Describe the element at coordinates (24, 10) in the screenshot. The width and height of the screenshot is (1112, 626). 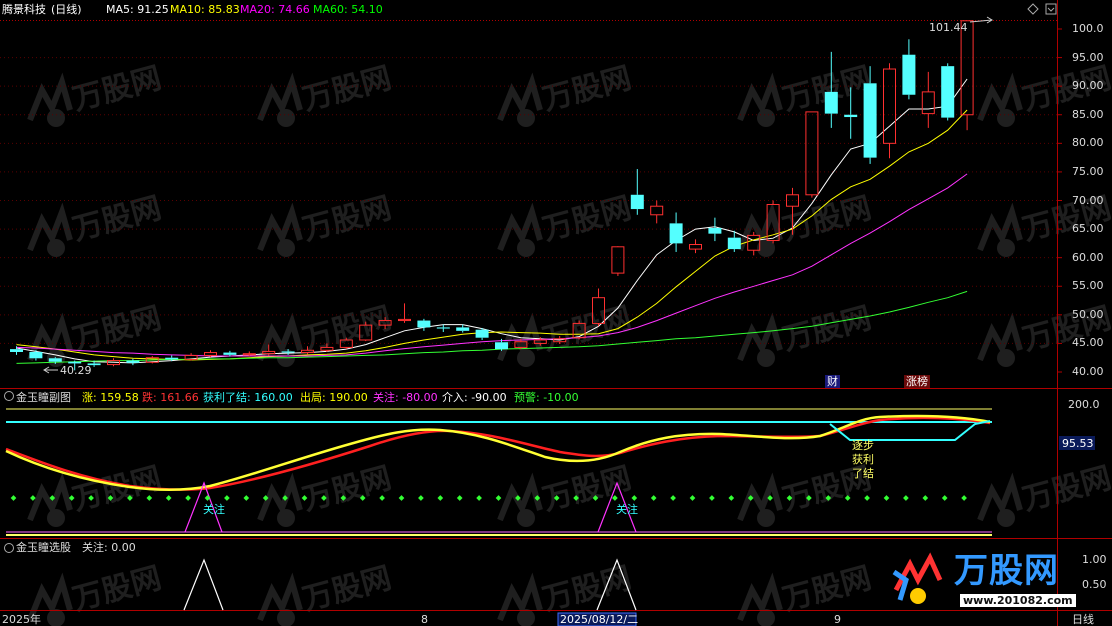
I see `stock-title: 腾景科技` at that location.